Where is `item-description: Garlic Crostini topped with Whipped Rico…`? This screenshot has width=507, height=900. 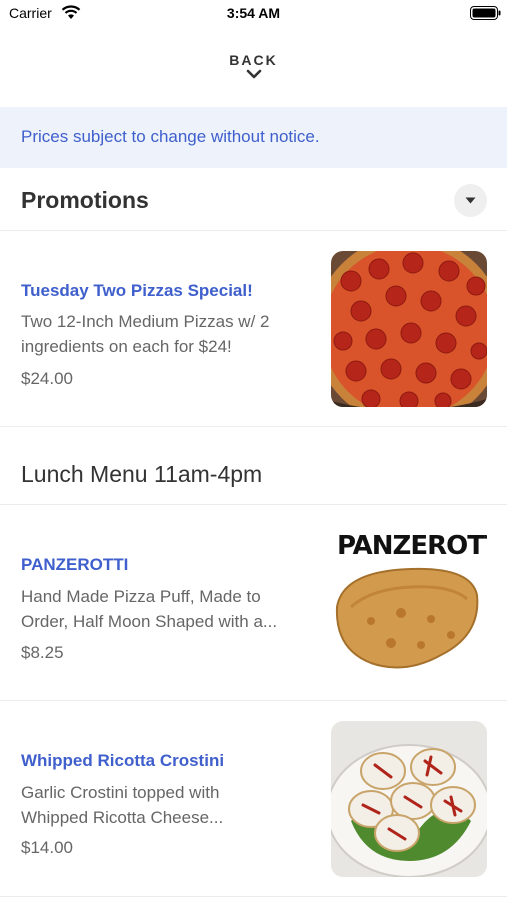
item-description: Garlic Crostini topped with Whipped Rico… is located at coordinates (122, 805).